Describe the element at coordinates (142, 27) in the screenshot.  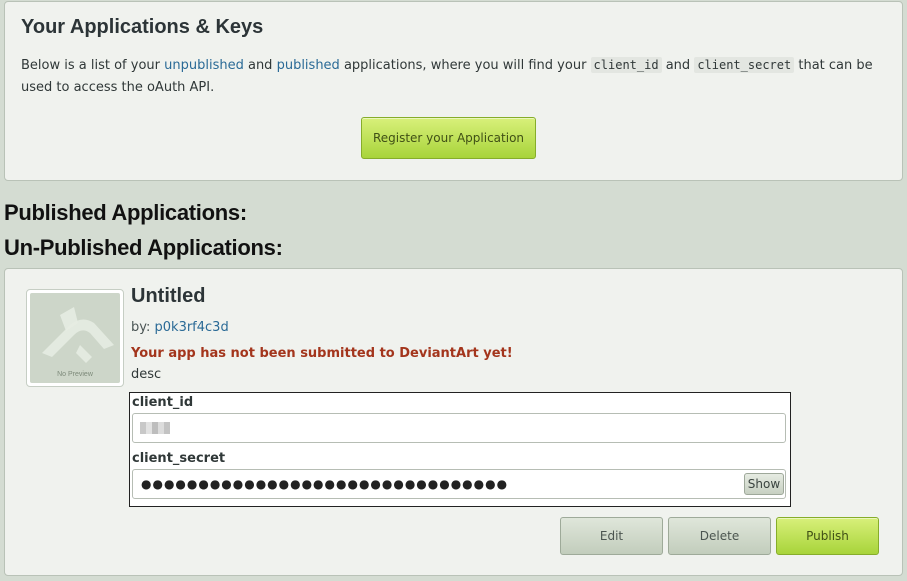
I see `page-title: Your Applications & Keys` at that location.